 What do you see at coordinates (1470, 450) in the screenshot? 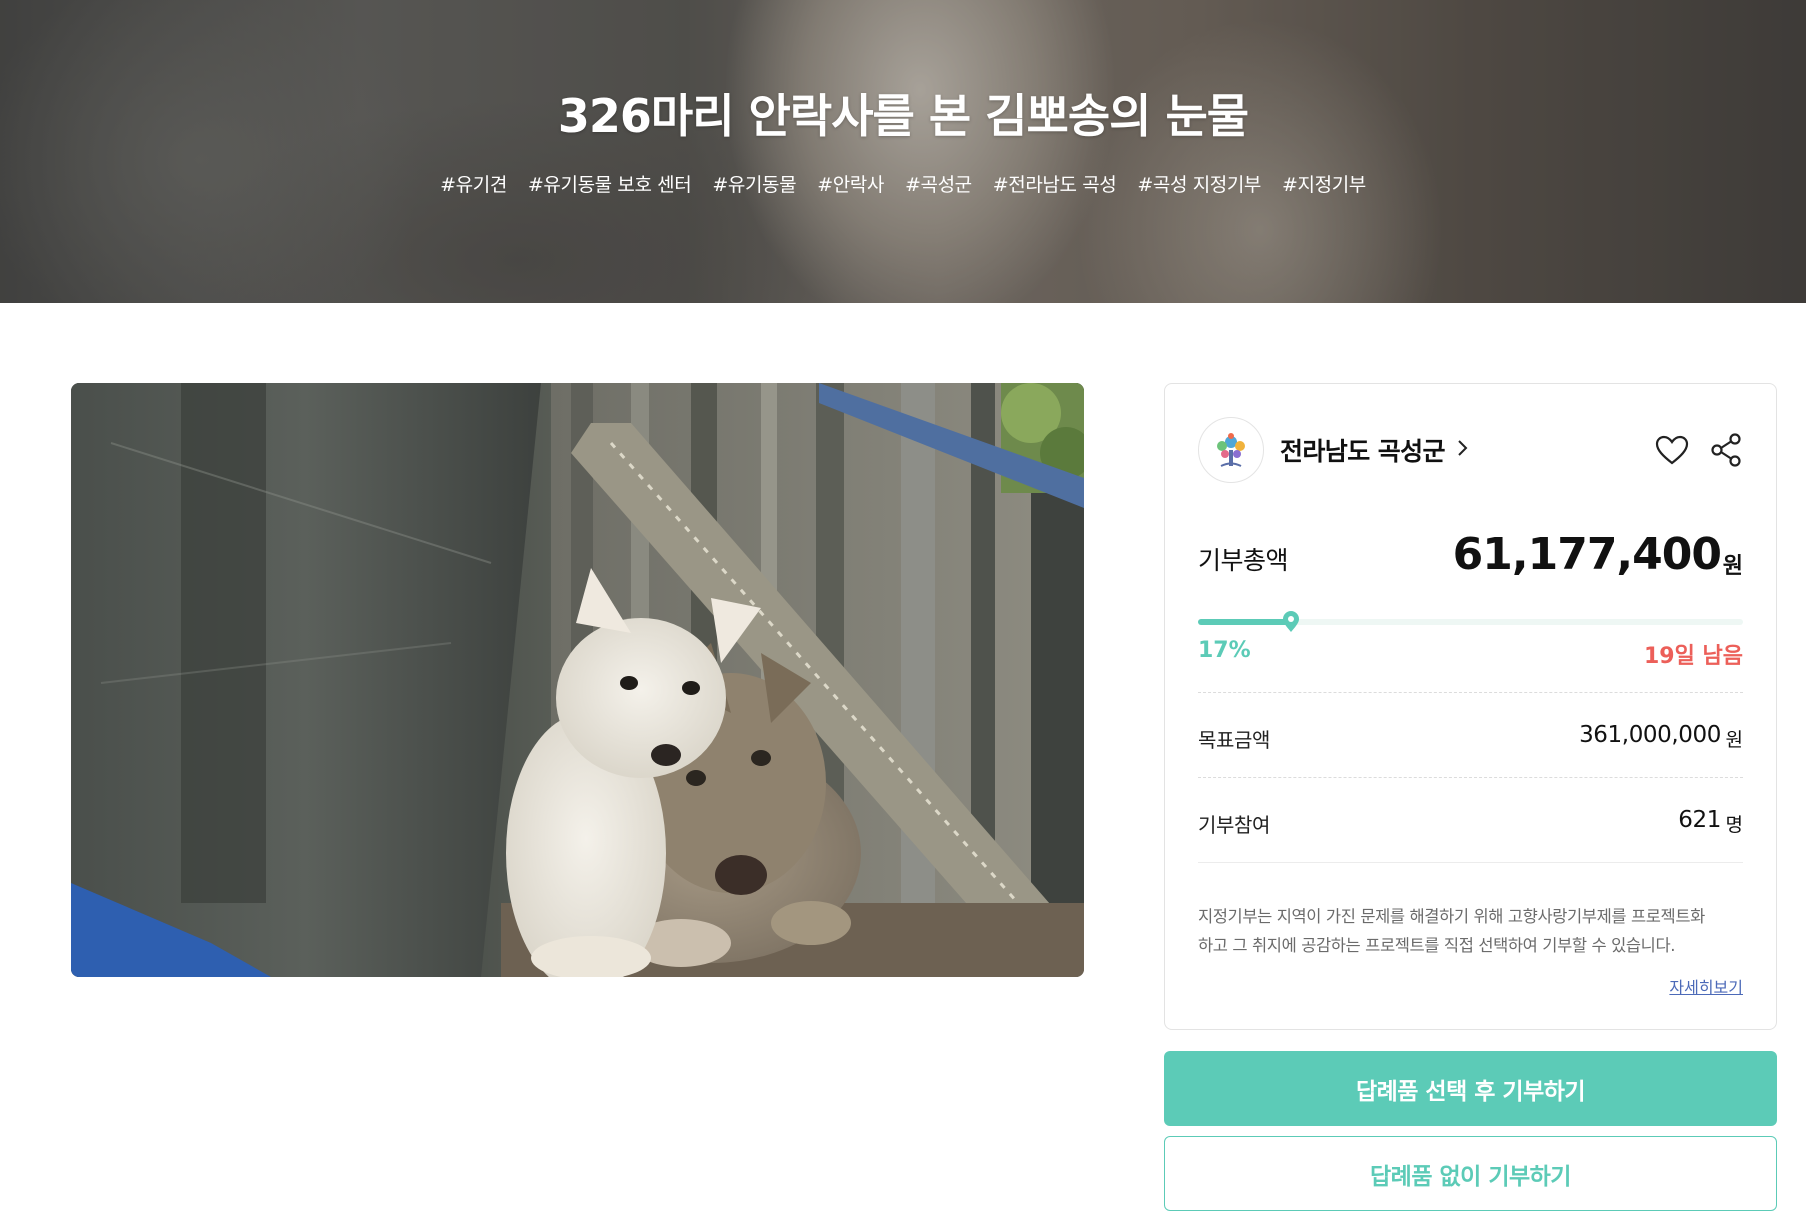
I see `organization-header: 전라남도 곡성군` at bounding box center [1470, 450].